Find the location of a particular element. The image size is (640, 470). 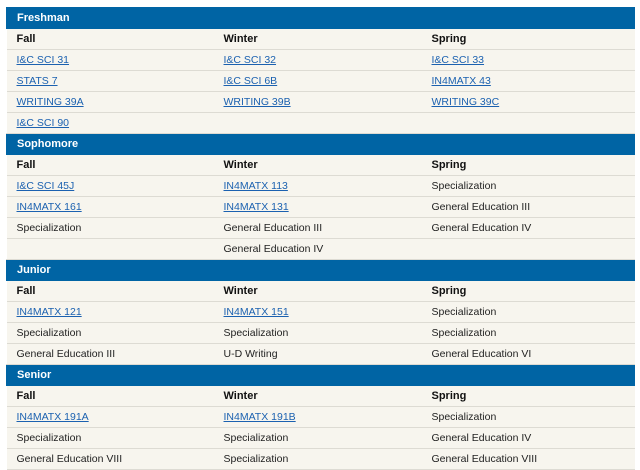

table-row: General Education IV is located at coordinates (320, 249).